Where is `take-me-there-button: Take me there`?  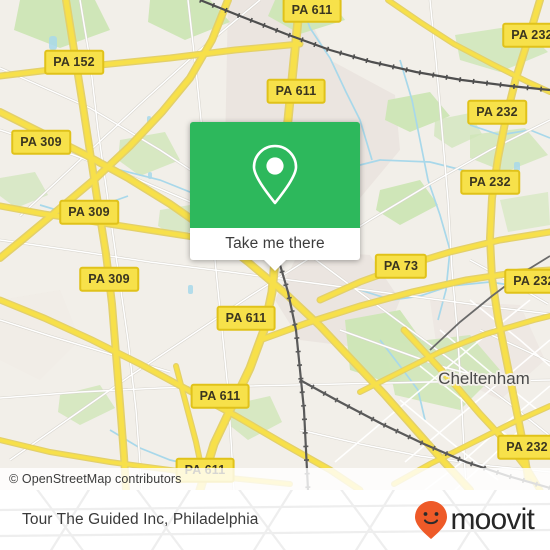
take-me-there-button: Take me there is located at coordinates (275, 244).